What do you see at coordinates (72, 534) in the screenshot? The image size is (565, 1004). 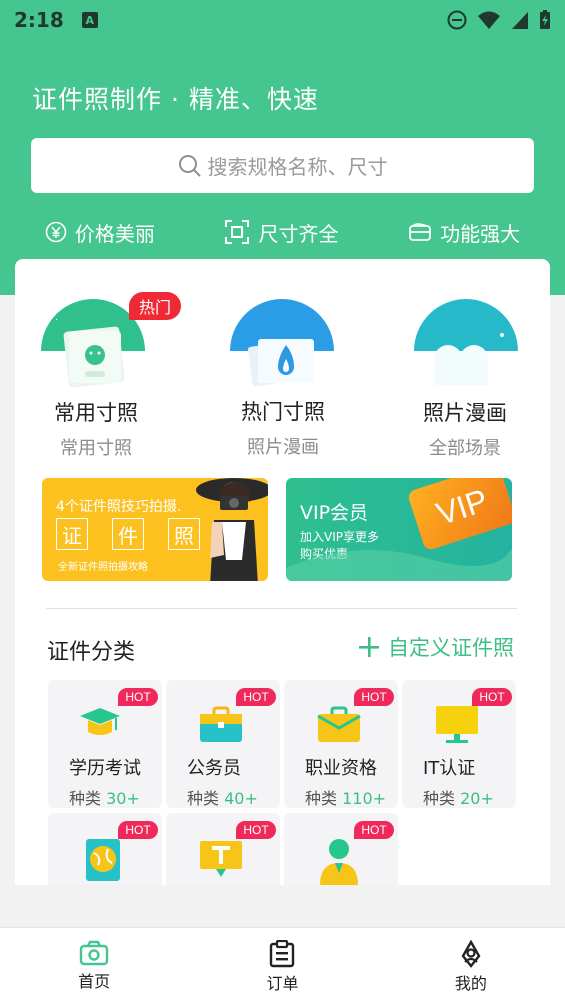 I see `banner-char: 证` at bounding box center [72, 534].